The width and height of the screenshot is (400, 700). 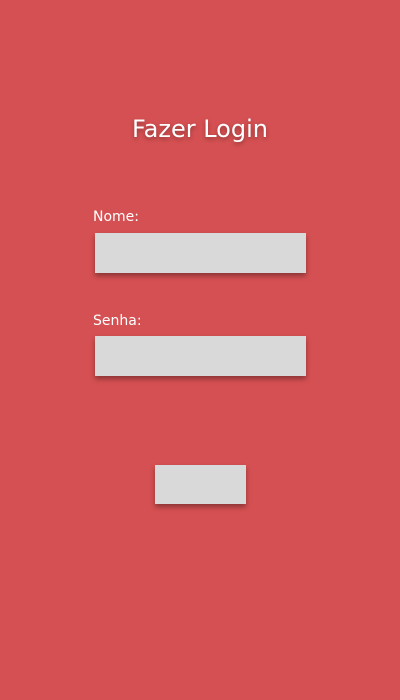 I want to click on password-input, so click(x=200, y=356).